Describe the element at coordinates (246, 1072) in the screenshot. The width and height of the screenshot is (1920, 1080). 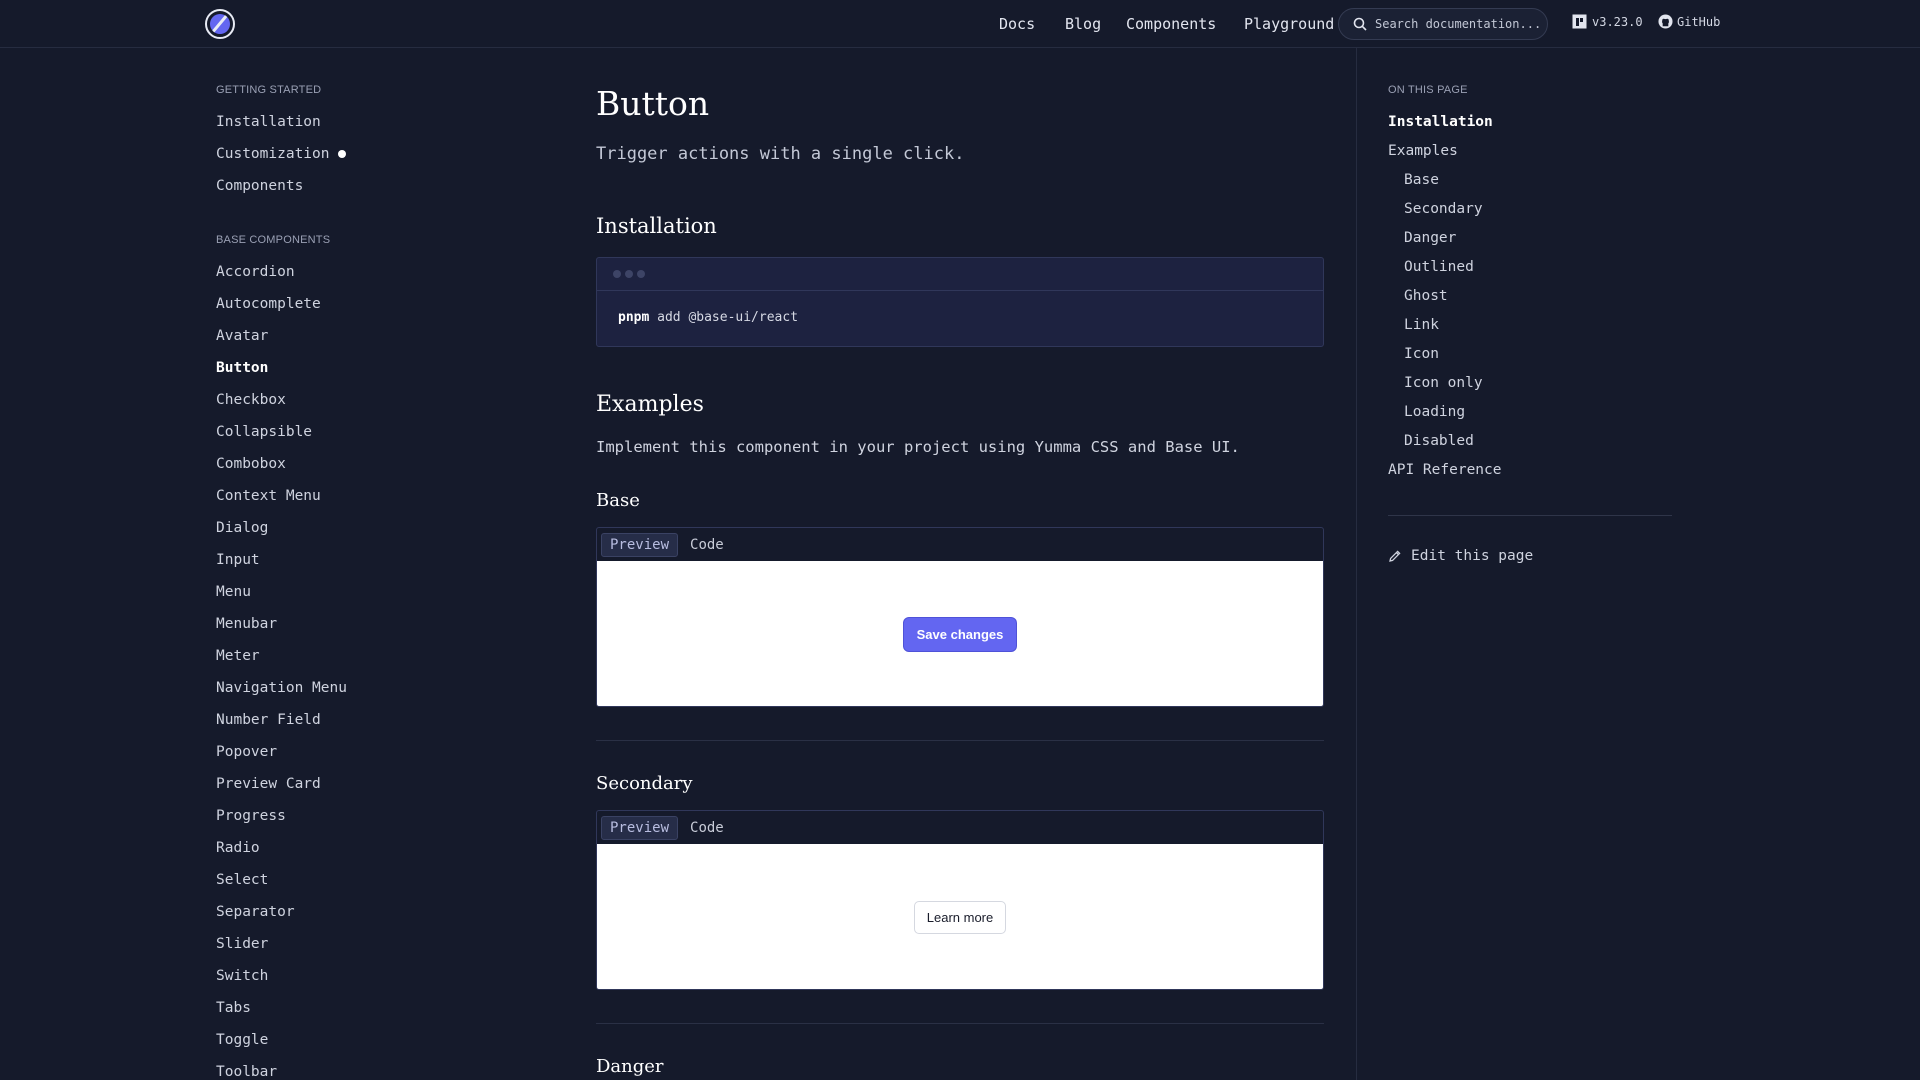
I see `sidebar-item-toolbar: Toolbar` at that location.